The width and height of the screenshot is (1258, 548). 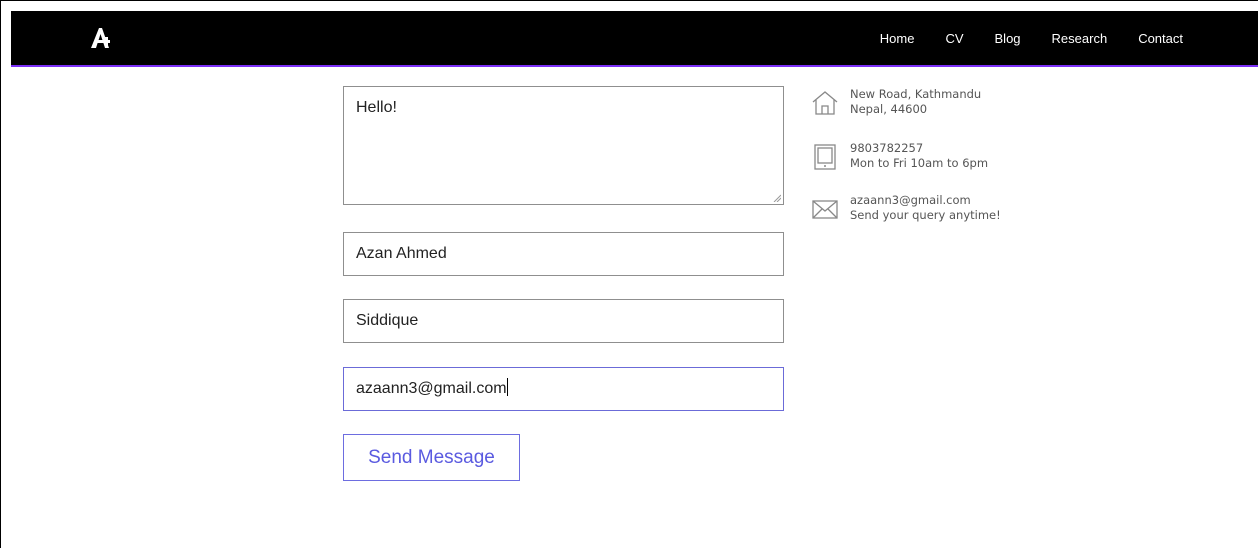 What do you see at coordinates (563, 321) in the screenshot?
I see `last-name-input: Siddique` at bounding box center [563, 321].